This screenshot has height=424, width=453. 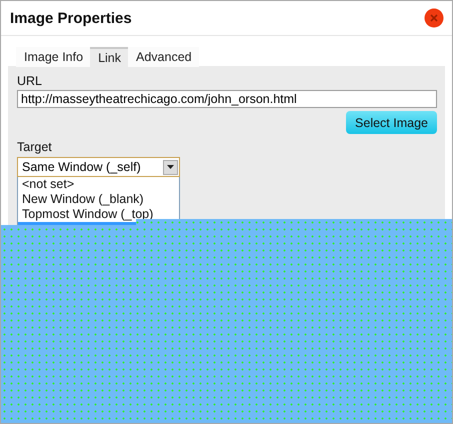 What do you see at coordinates (34, 147) in the screenshot?
I see `field-label: Target` at bounding box center [34, 147].